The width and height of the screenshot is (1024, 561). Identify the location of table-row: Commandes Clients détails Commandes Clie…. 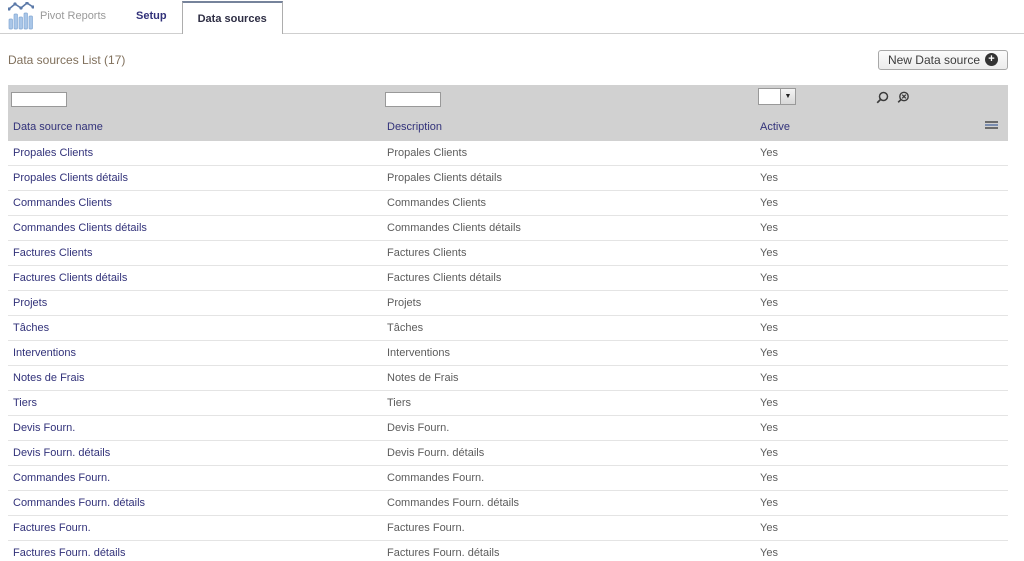
(508, 228).